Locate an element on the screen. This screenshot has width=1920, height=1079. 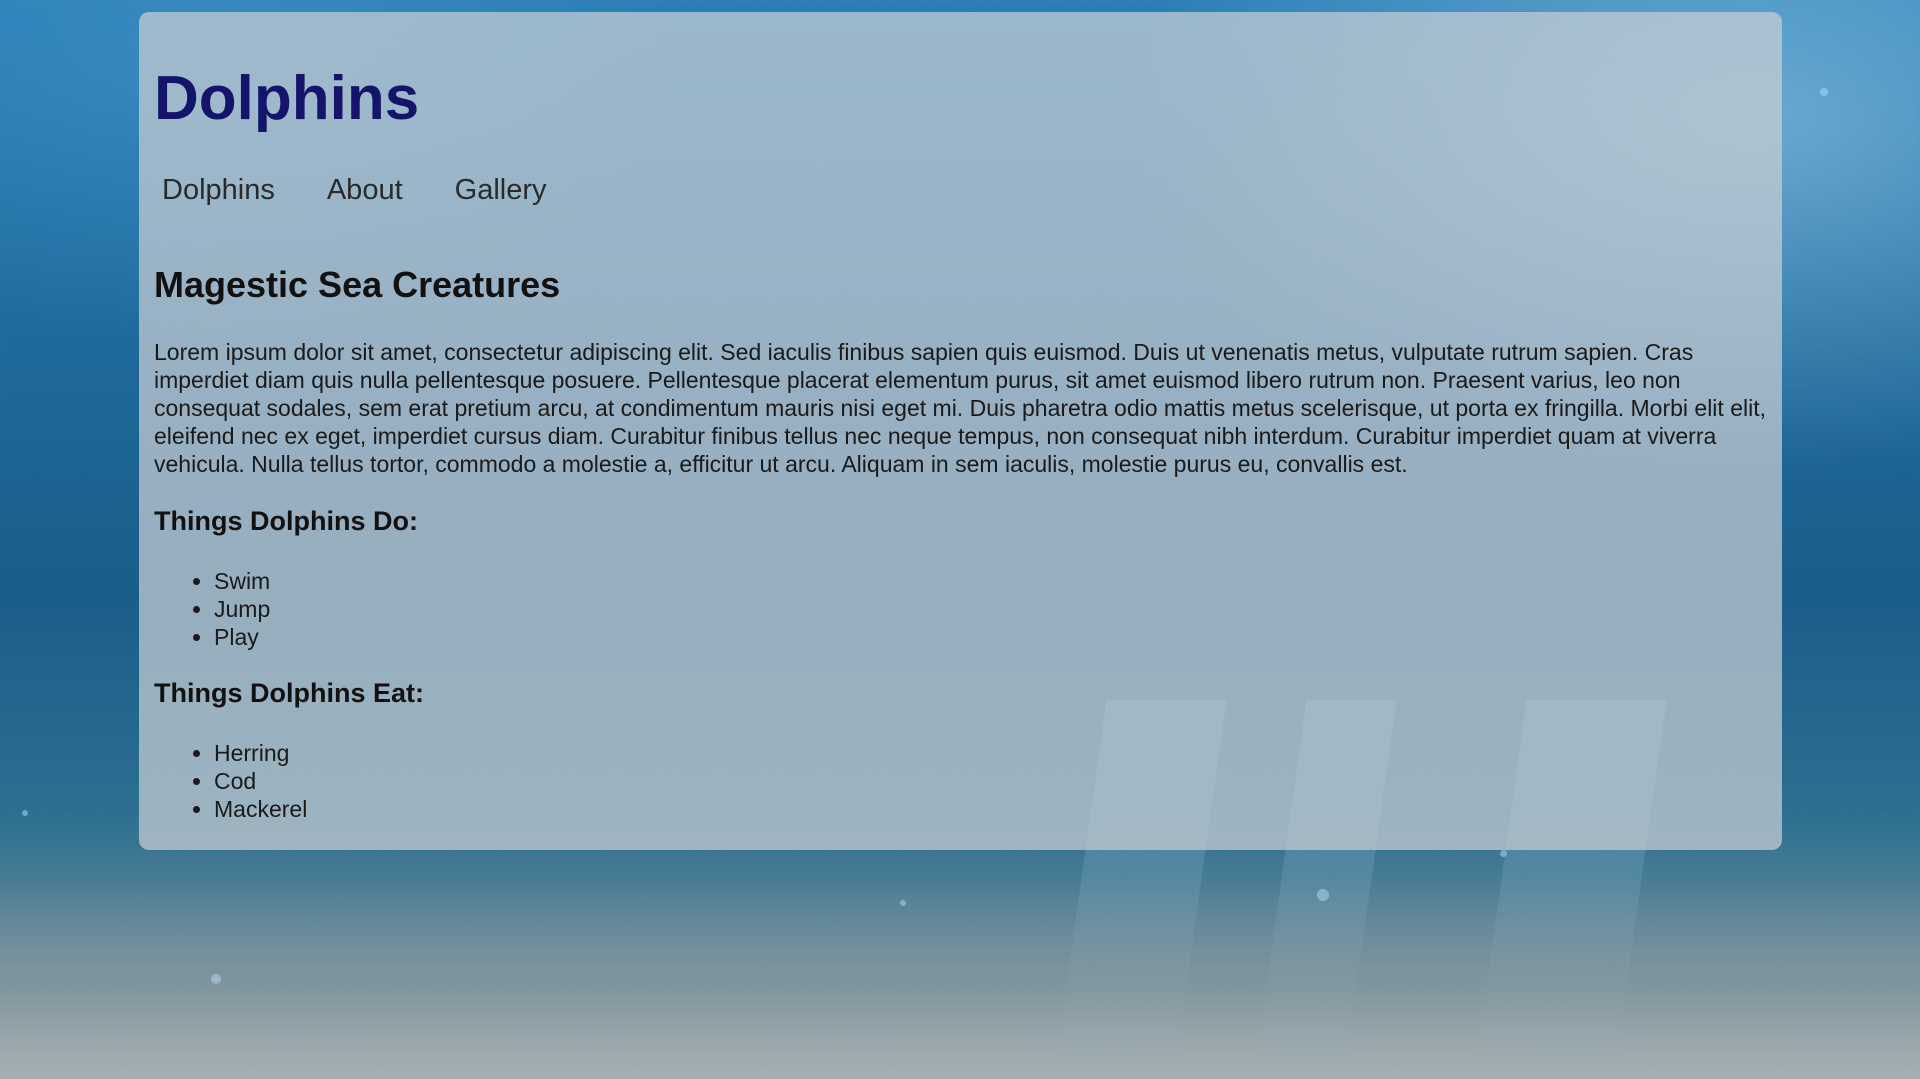
section-heading: Magestic Sea Creatures is located at coordinates (357, 284).